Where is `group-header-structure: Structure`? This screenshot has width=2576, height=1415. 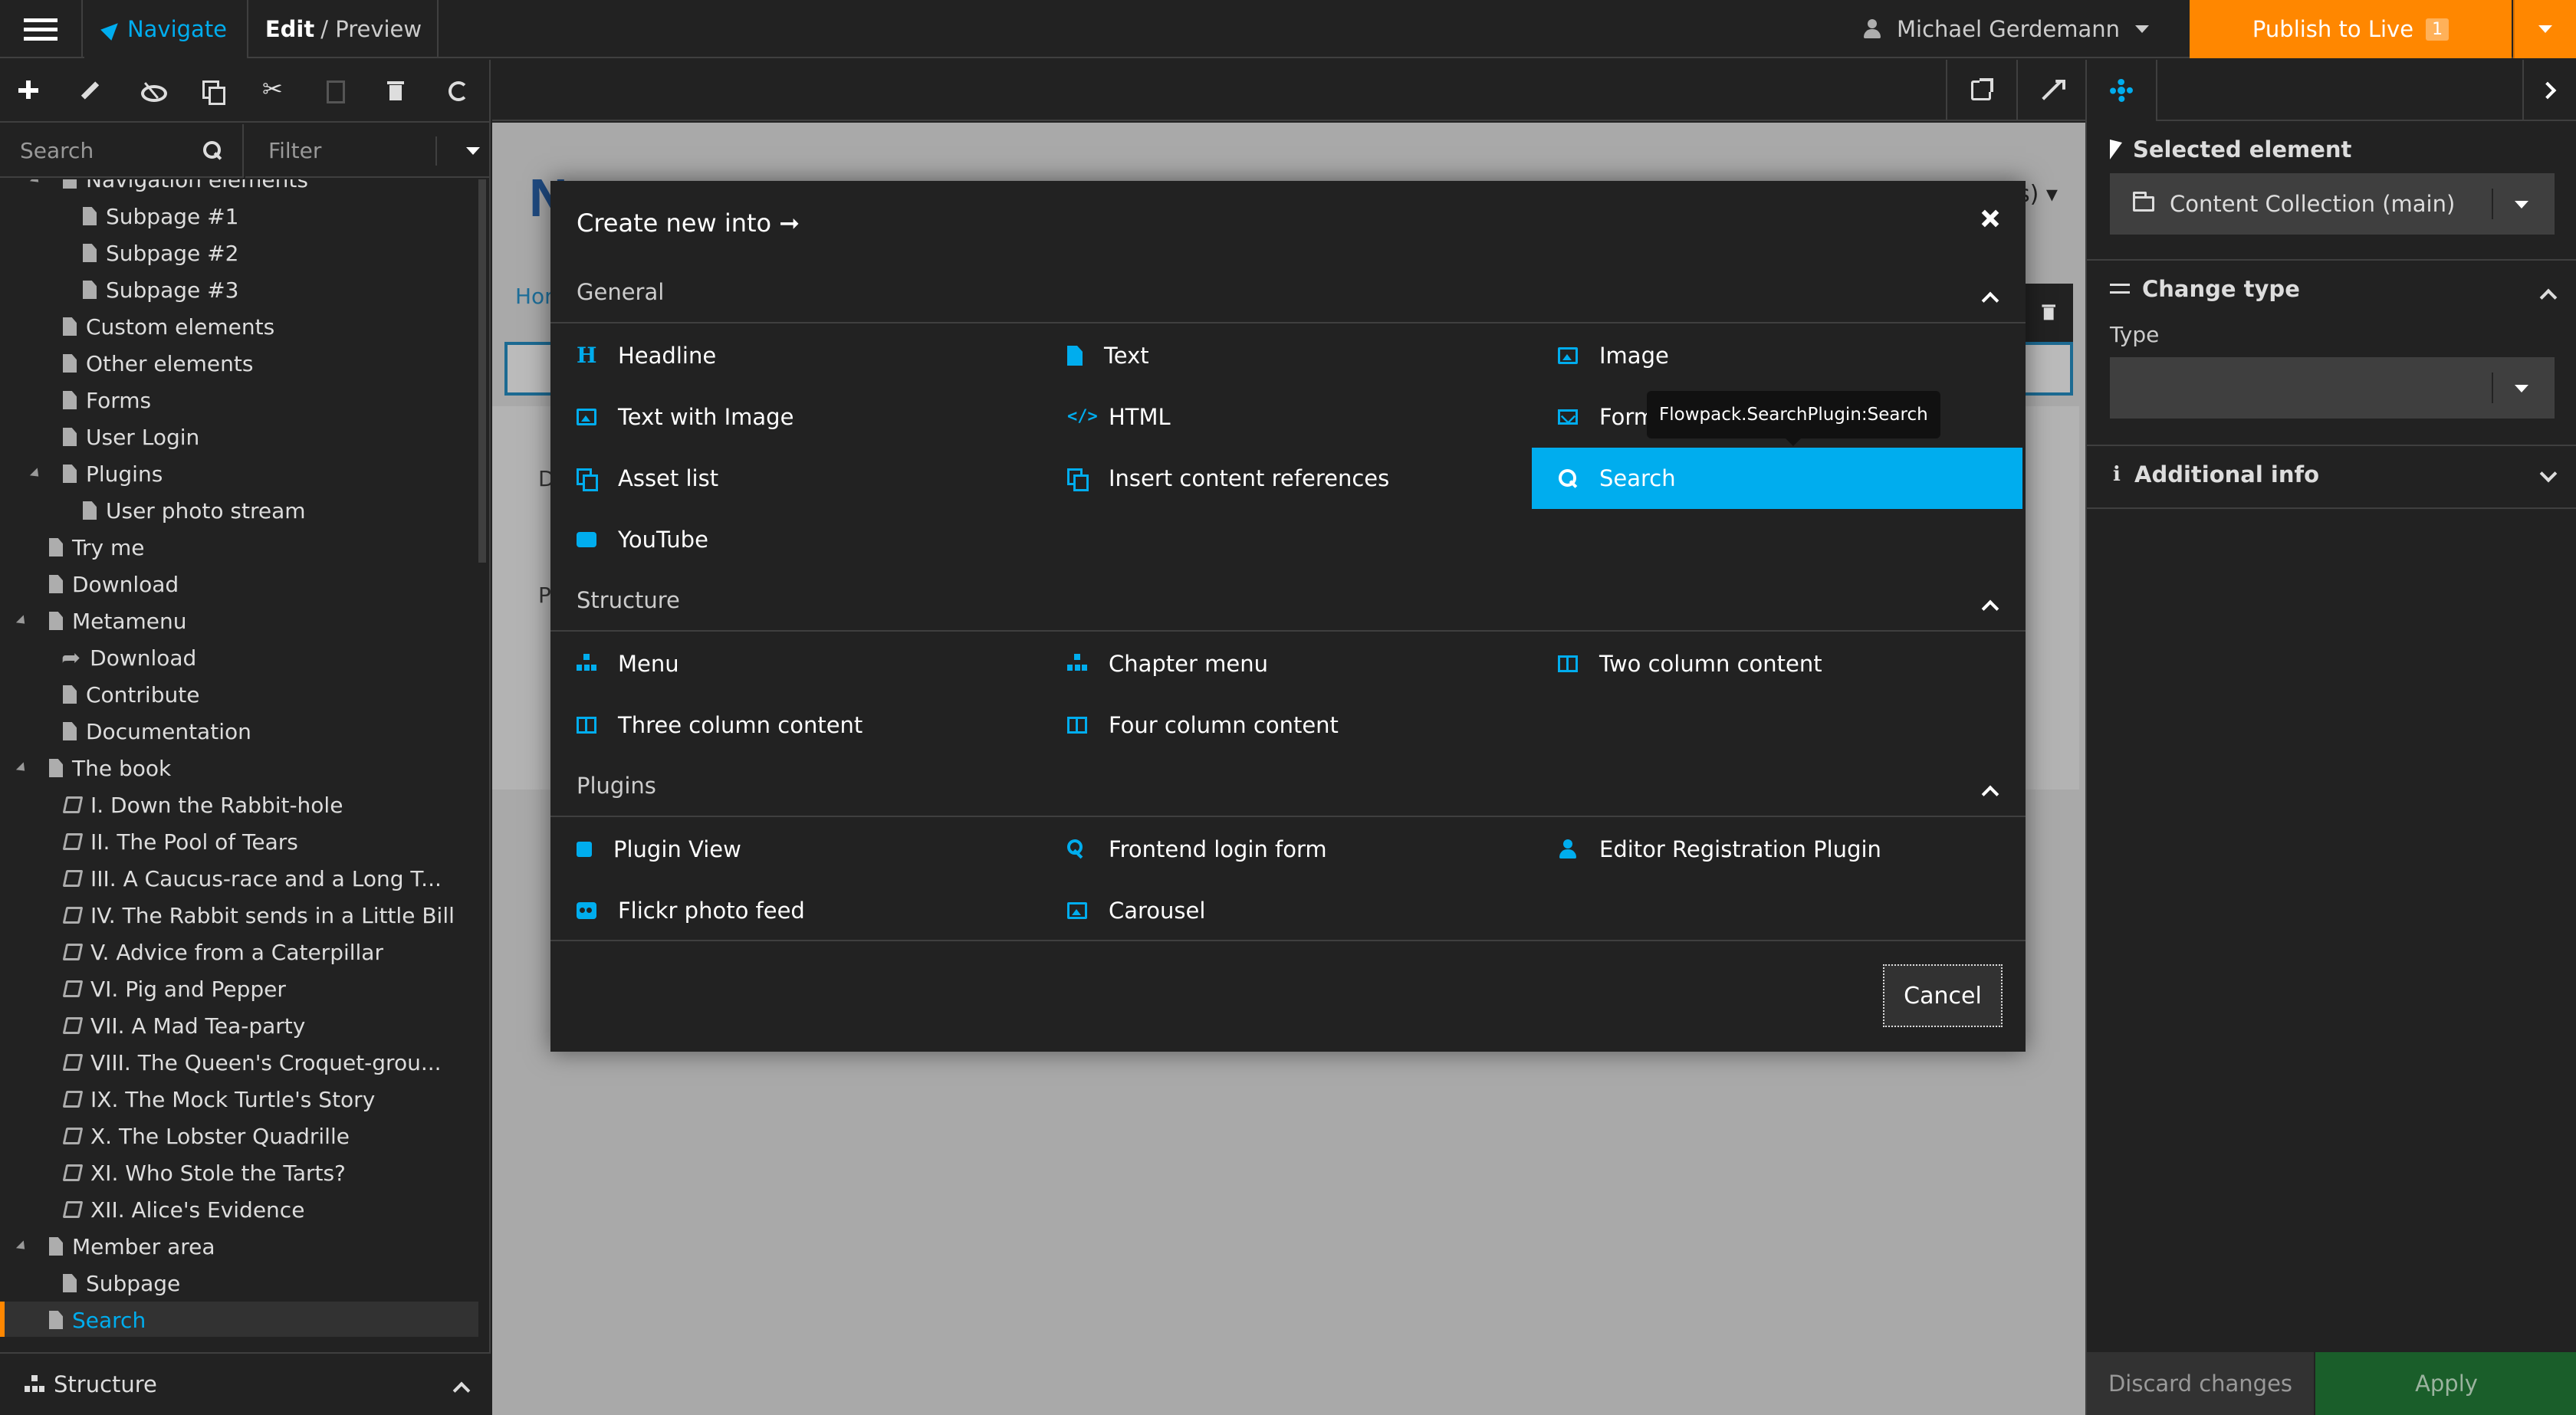 group-header-structure: Structure is located at coordinates (1288, 601).